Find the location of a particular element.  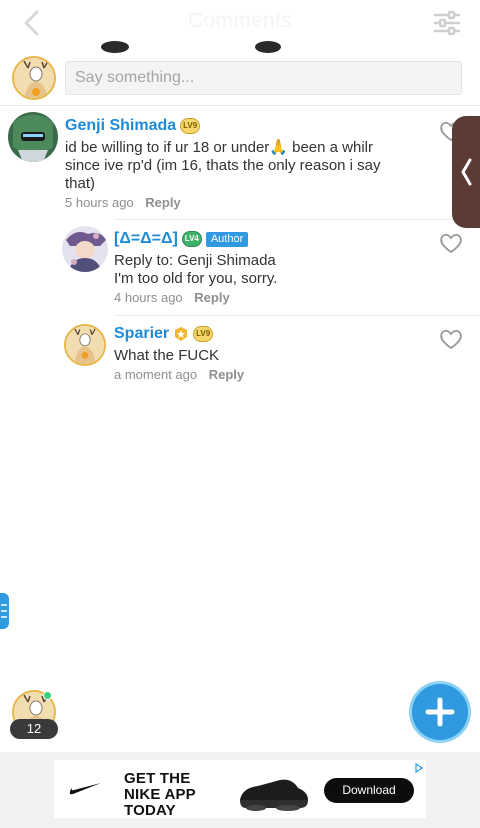

star-badge-icon is located at coordinates (181, 334).